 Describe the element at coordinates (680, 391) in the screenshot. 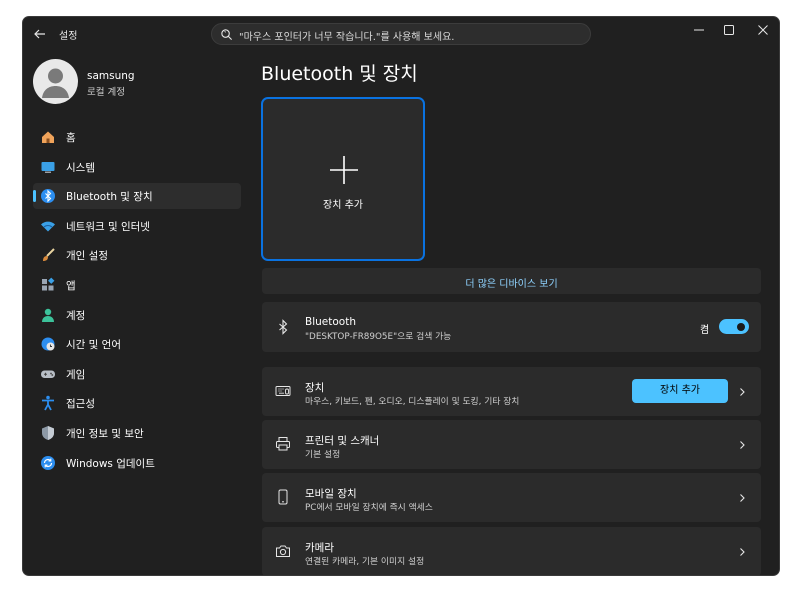

I see `add-device-button: 장치 추가` at that location.